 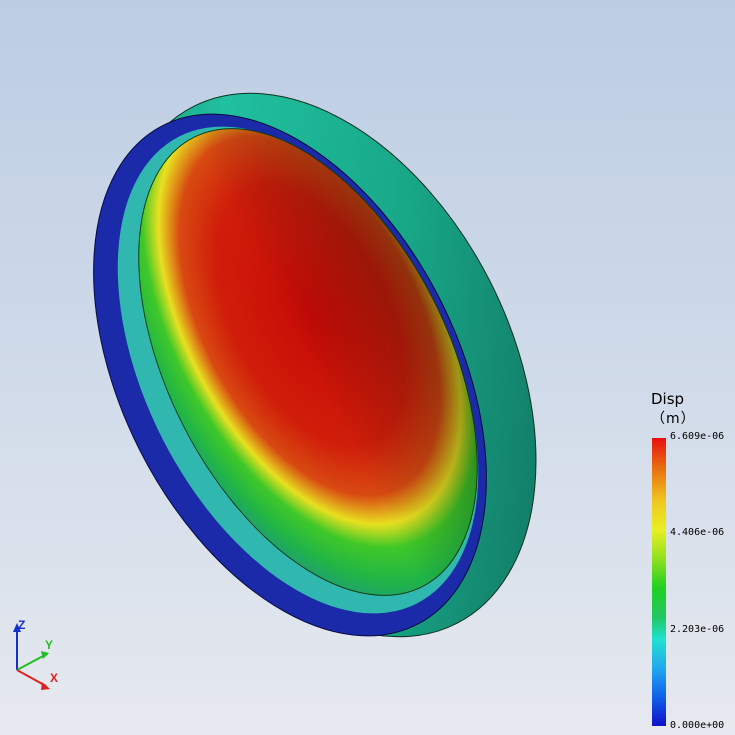 What do you see at coordinates (668, 399) in the screenshot?
I see `legend-title: Disp` at bounding box center [668, 399].